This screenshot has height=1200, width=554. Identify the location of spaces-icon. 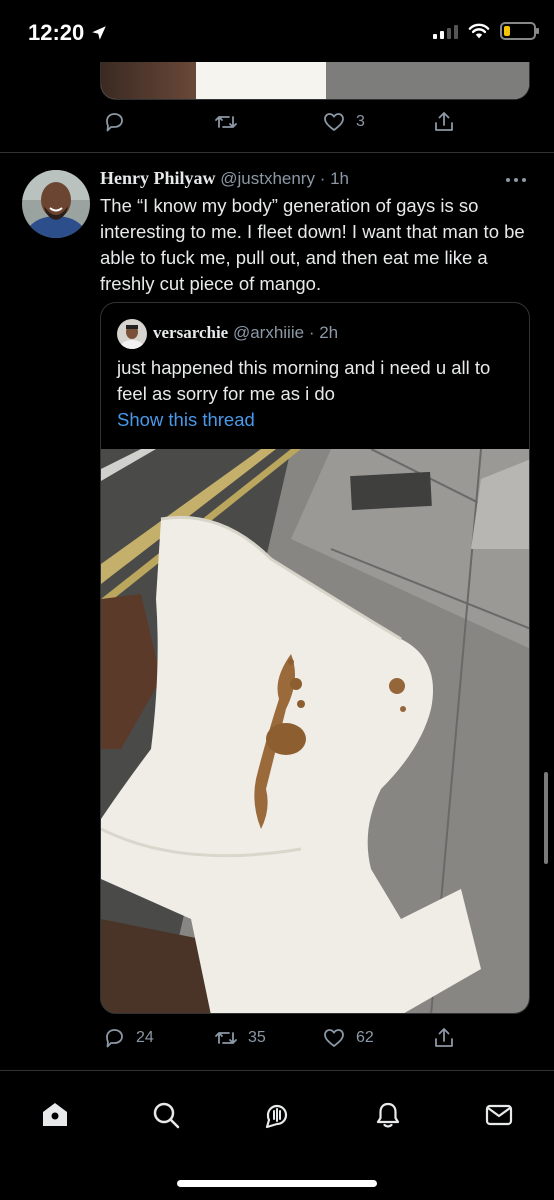
(277, 1115).